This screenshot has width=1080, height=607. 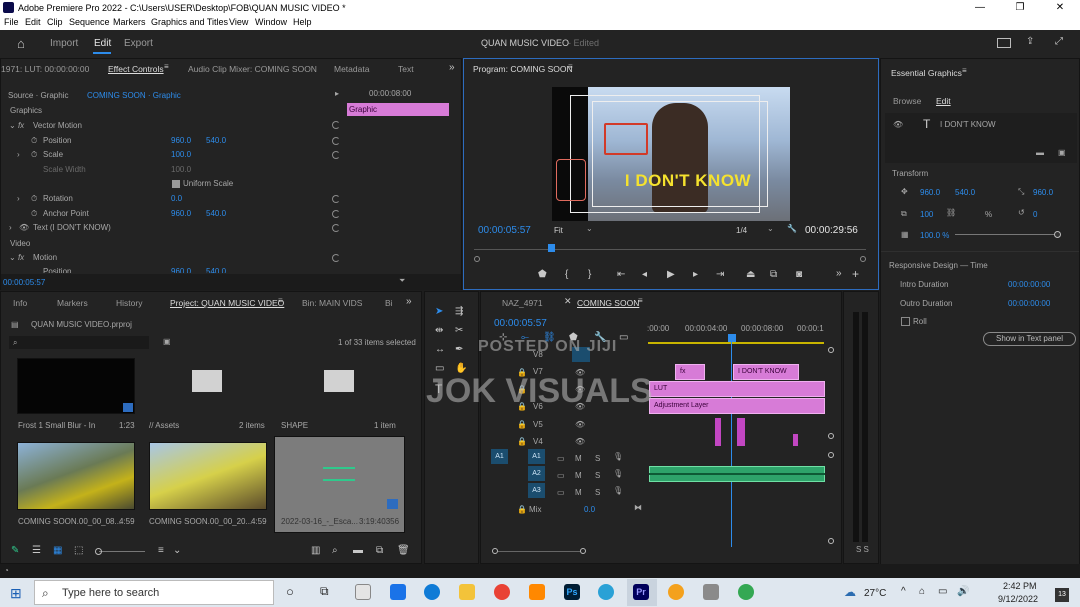 What do you see at coordinates (589, 509) in the screenshot?
I see `mix-value: 0.0` at bounding box center [589, 509].